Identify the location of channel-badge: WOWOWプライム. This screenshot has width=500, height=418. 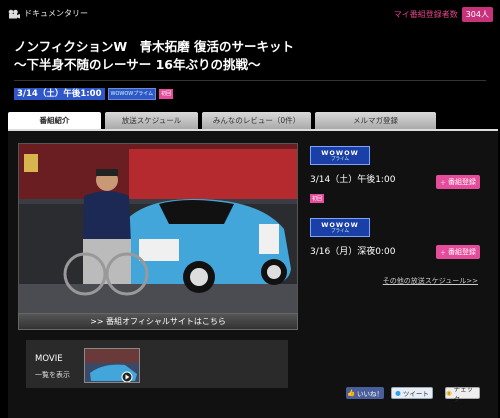
(132, 94).